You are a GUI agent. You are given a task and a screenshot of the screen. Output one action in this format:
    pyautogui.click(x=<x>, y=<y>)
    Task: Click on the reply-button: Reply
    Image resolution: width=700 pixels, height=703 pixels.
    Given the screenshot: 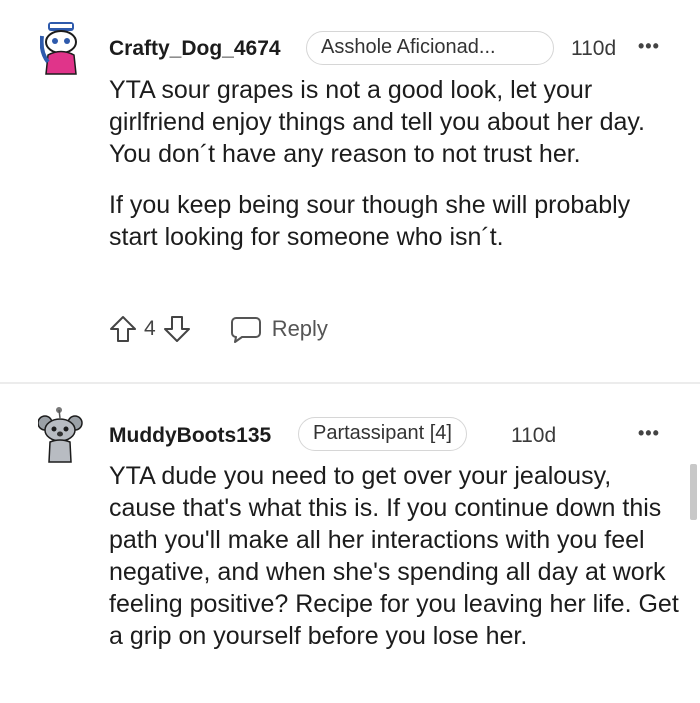 What is the action you would take?
    pyautogui.click(x=279, y=329)
    